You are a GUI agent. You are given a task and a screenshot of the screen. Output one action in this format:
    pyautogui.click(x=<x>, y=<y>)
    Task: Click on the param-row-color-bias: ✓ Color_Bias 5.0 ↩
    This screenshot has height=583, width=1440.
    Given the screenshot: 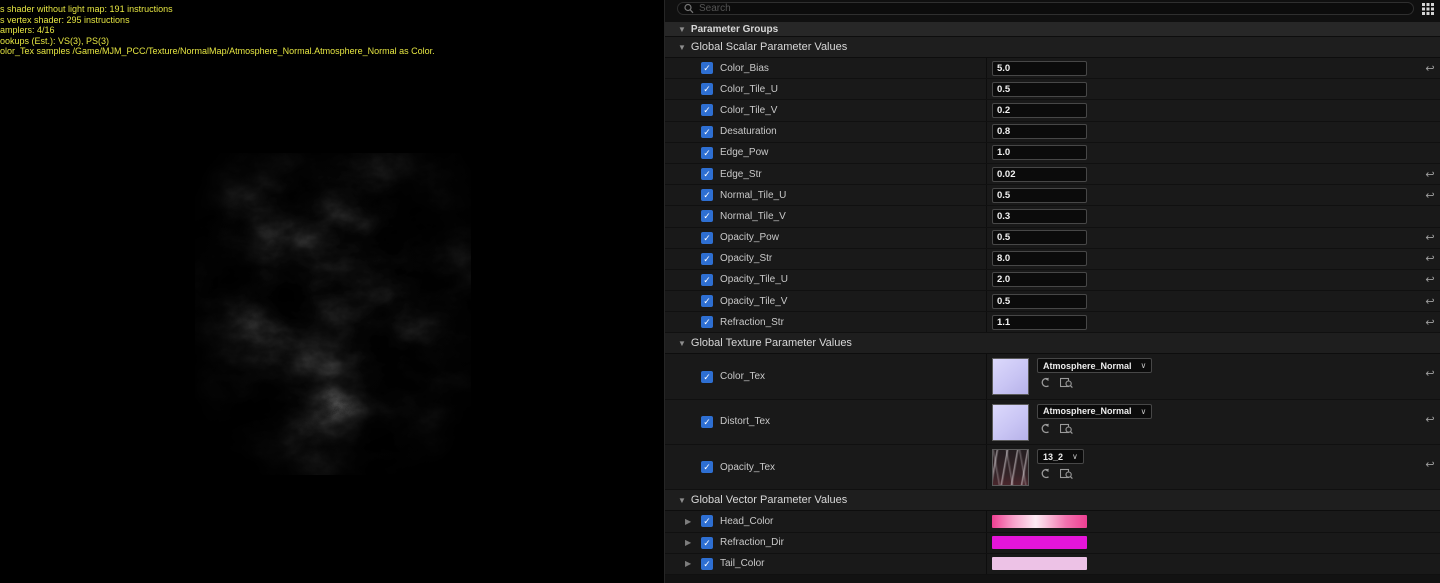 What is the action you would take?
    pyautogui.click(x=1052, y=69)
    